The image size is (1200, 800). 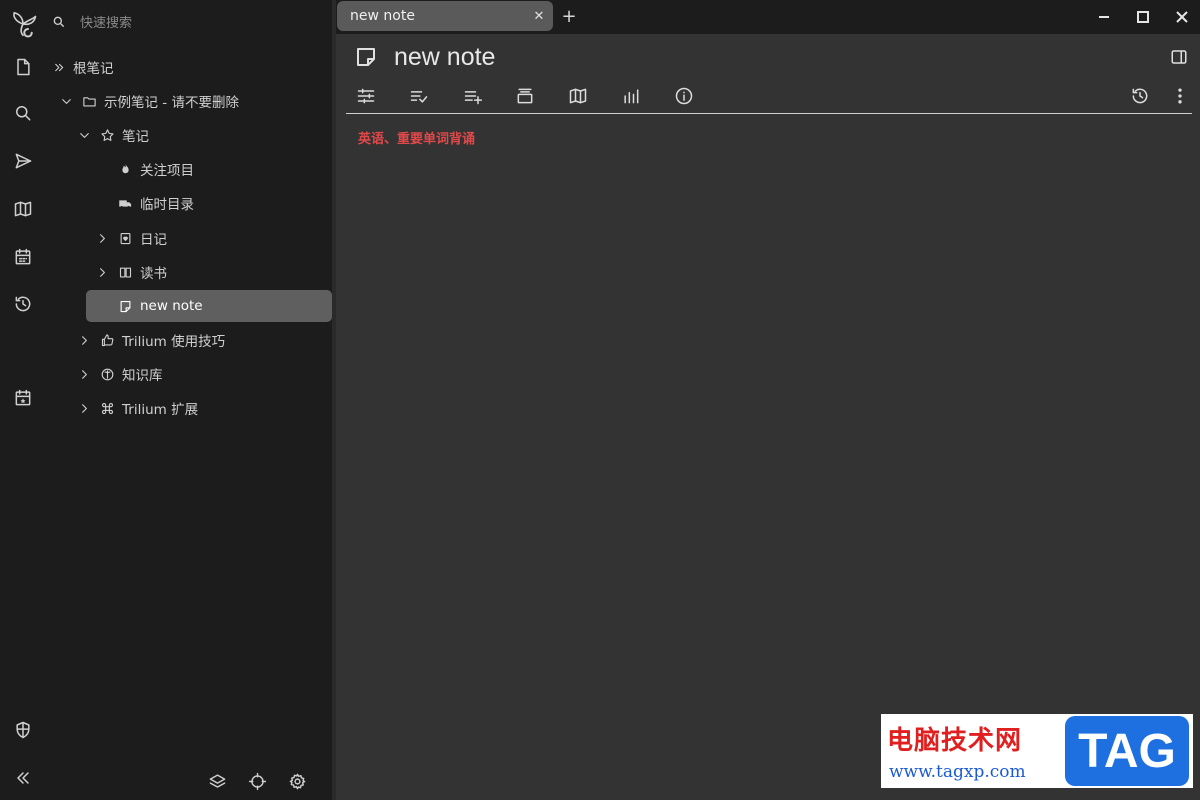 What do you see at coordinates (23, 304) in the screenshot?
I see `recent-changes-icon` at bounding box center [23, 304].